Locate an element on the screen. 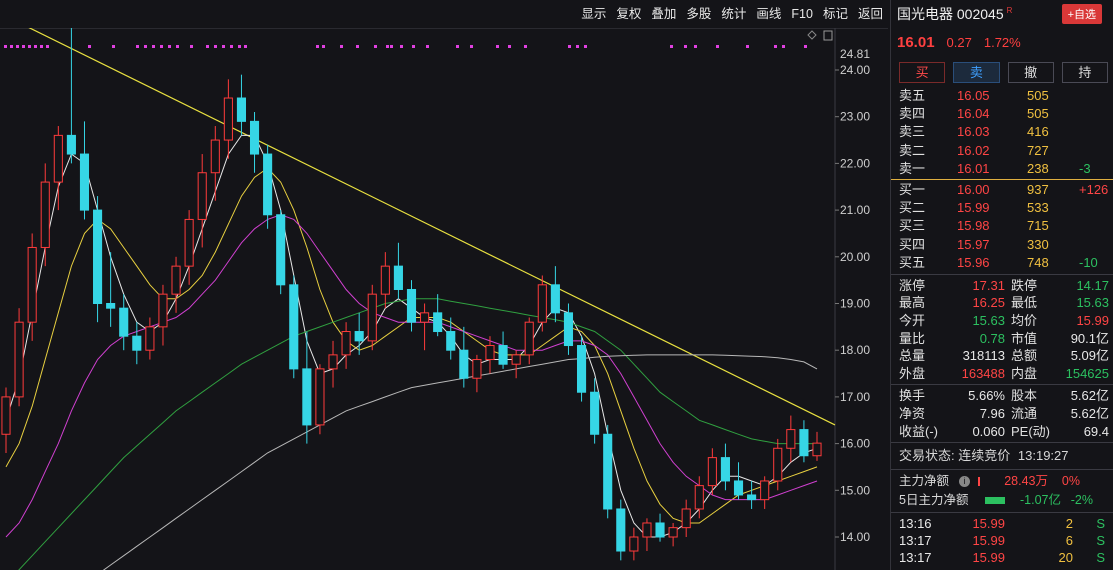  toolbar-multi-stock: 多股 is located at coordinates (698, 14).